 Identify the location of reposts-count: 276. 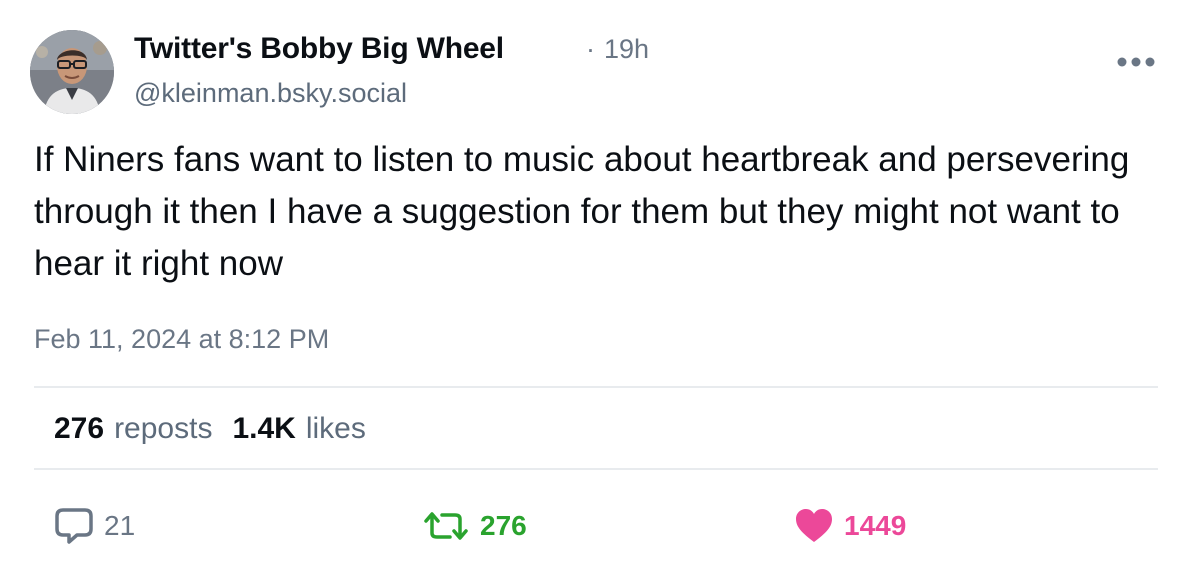
(79, 428).